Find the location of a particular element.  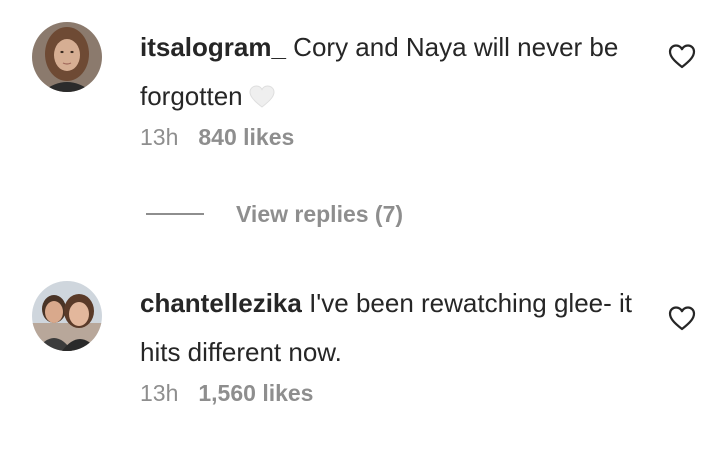

comment-meta: 13h 840 likes is located at coordinates (217, 137).